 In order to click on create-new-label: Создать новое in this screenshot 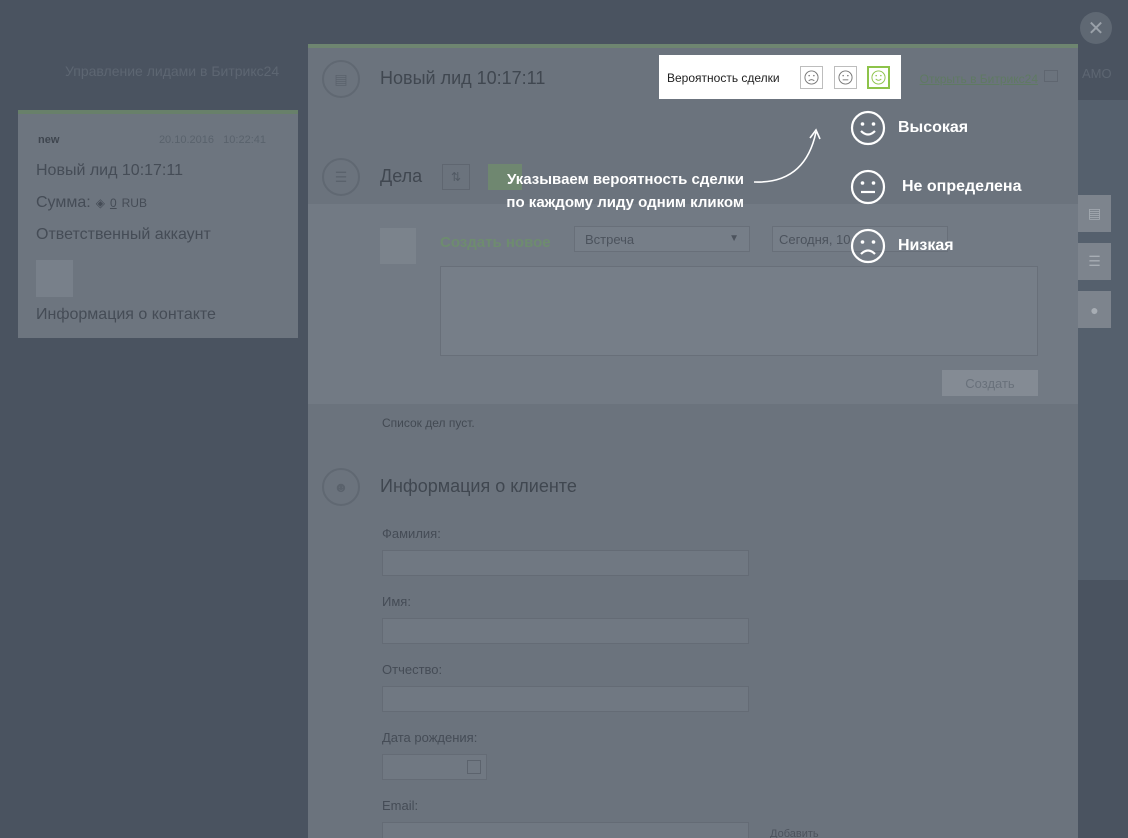, I will do `click(495, 242)`.